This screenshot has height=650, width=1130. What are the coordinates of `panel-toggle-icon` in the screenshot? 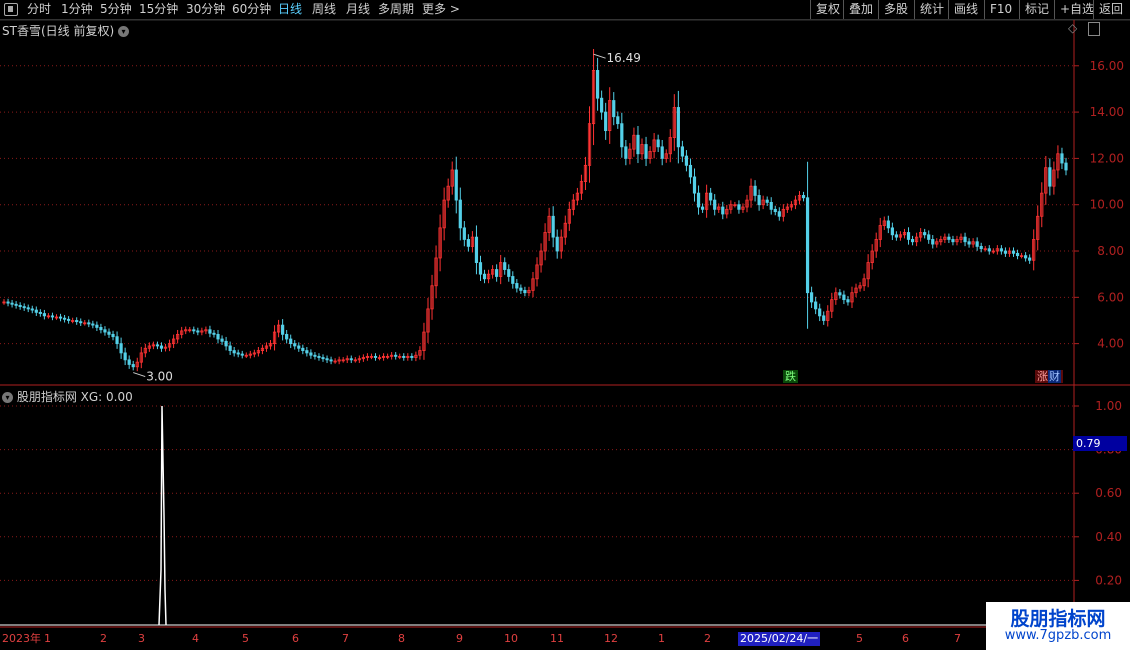 It's located at (1094, 29).